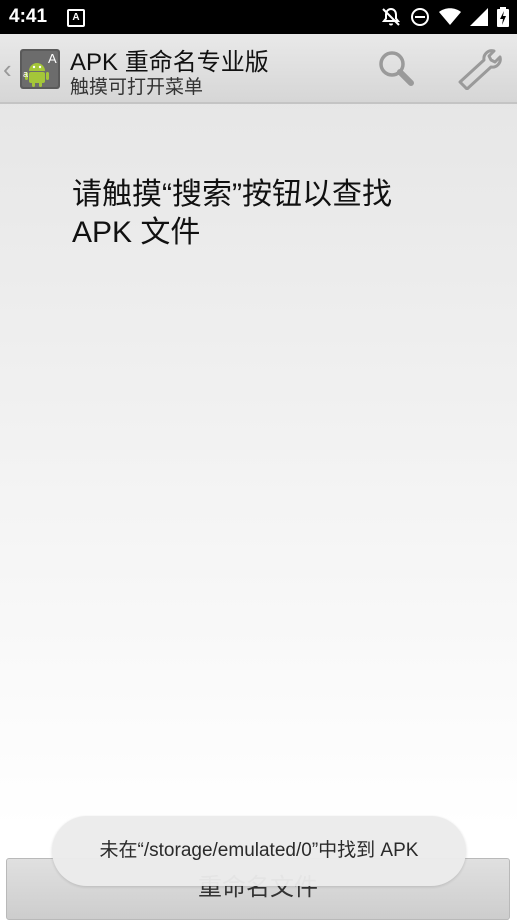  What do you see at coordinates (391, 16) in the screenshot?
I see `notifications-off-icon` at bounding box center [391, 16].